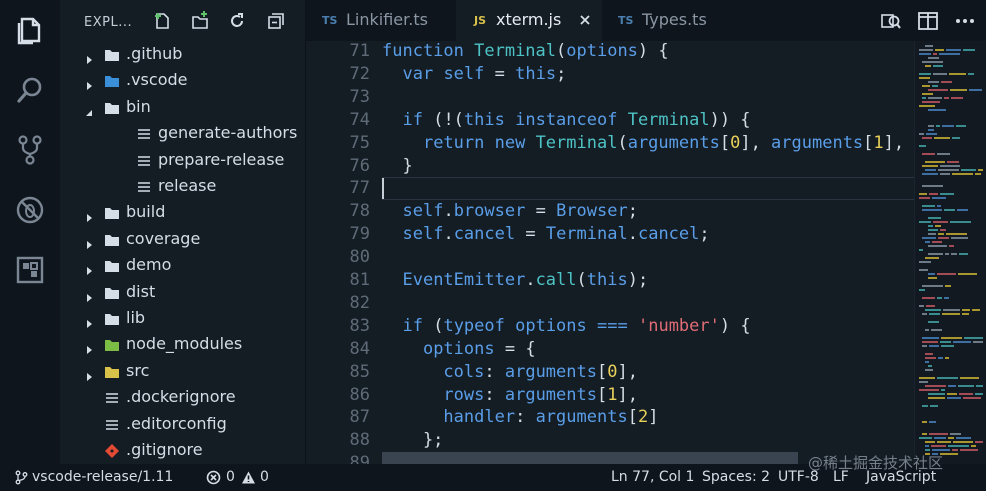 Image resolution: width=986 pixels, height=491 pixels. I want to click on warning-count: 0, so click(264, 477).